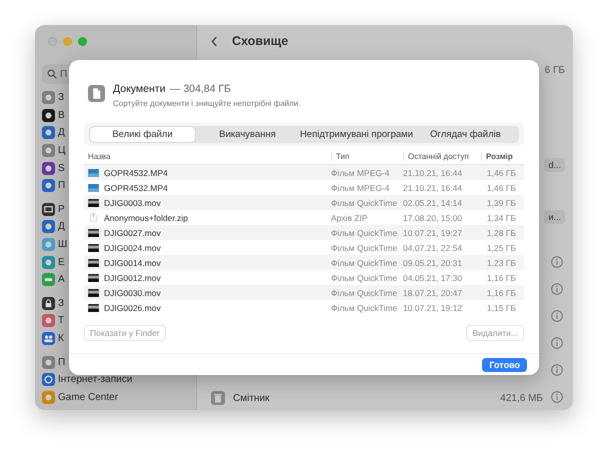 This screenshot has height=458, width=608. I want to click on storage-total: 6 ГБ, so click(554, 70).